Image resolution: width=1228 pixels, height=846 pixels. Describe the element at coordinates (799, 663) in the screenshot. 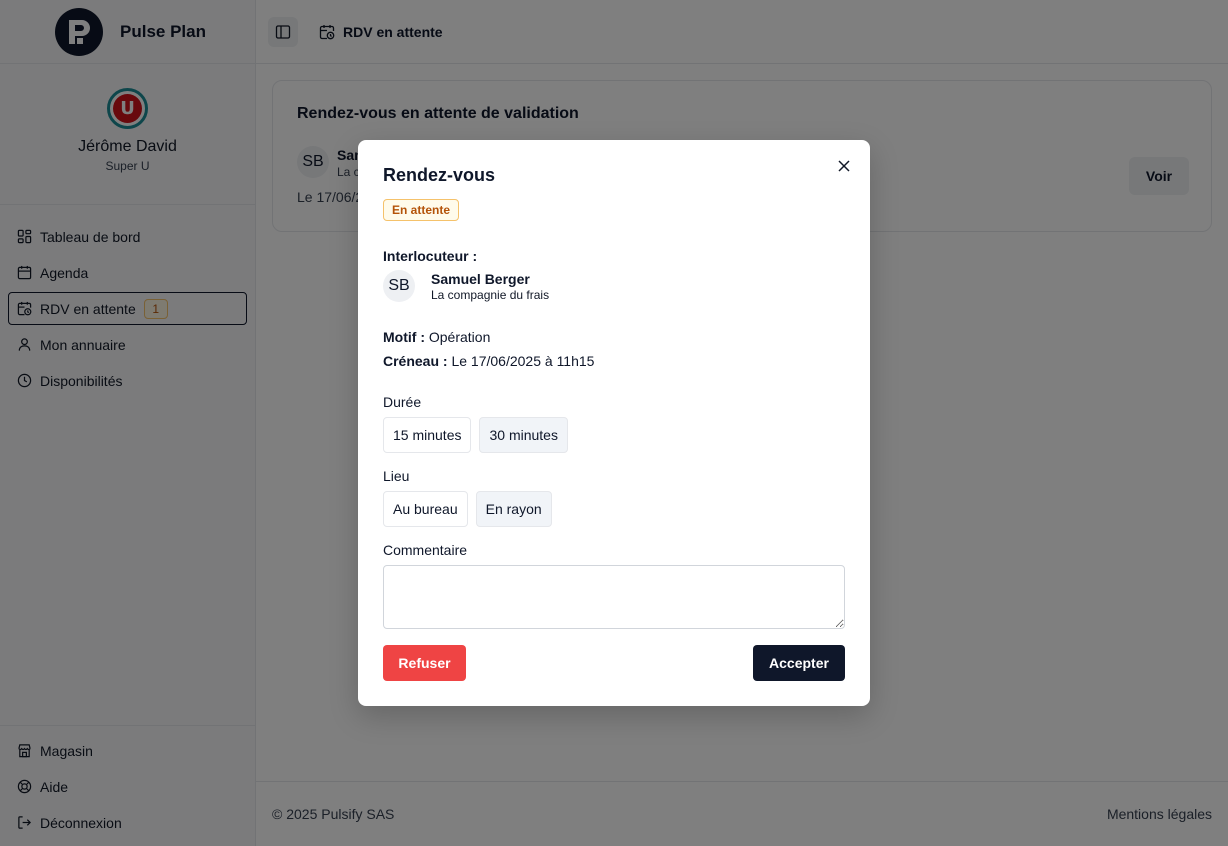

I see `accept-button: Accepter` at that location.